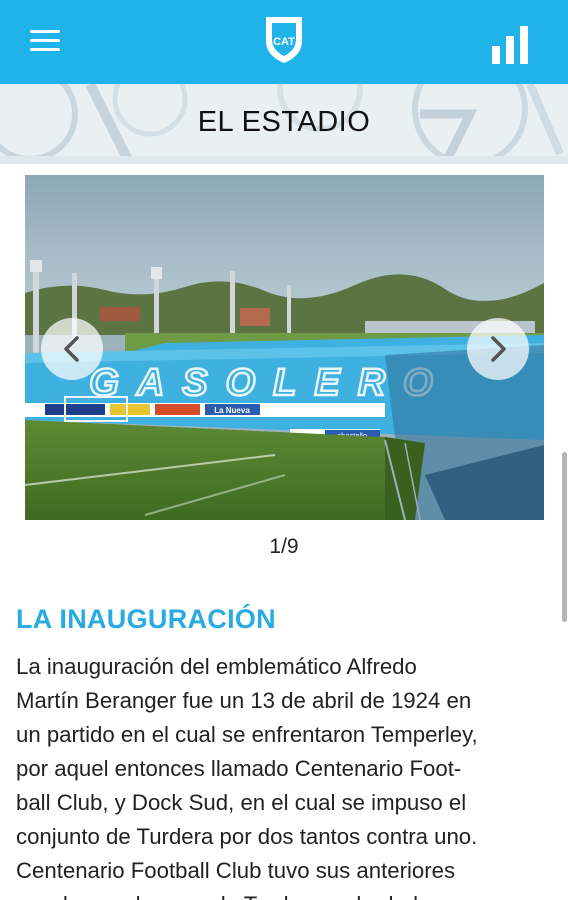 This screenshot has height=900, width=568. What do you see at coordinates (232, 410) in the screenshot?
I see `ad-board-text: La Nueva` at bounding box center [232, 410].